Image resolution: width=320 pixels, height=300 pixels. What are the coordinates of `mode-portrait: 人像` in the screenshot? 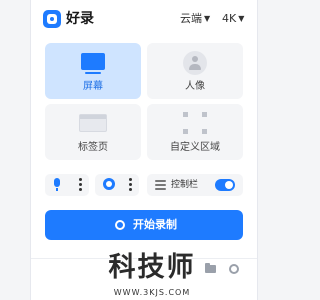 It's located at (195, 71).